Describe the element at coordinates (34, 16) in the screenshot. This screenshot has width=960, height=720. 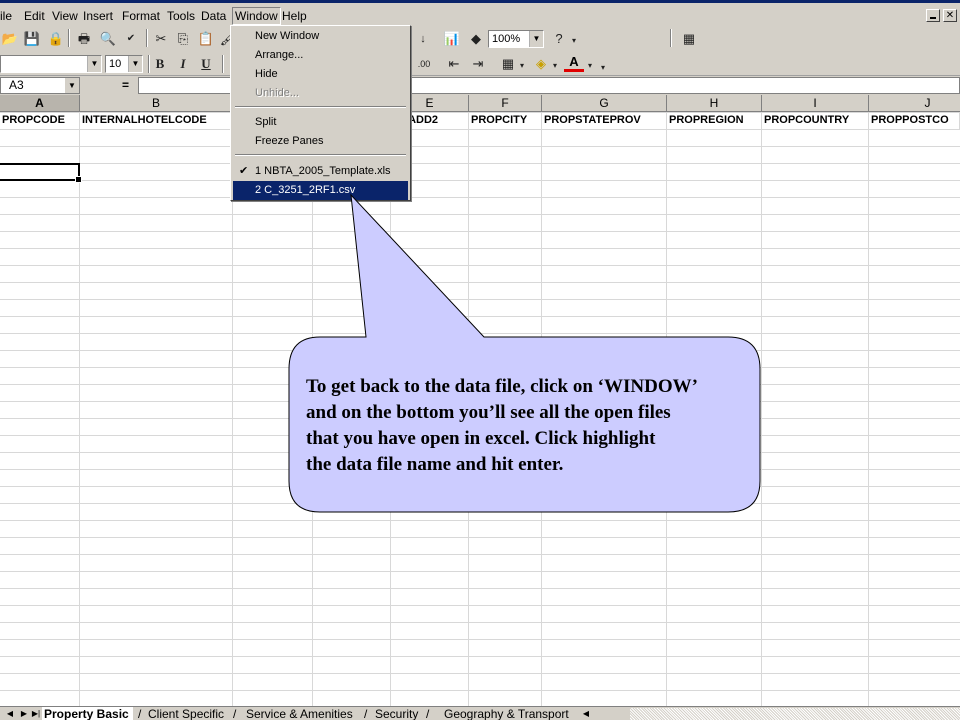
I see `menu-edit: Edit` at that location.